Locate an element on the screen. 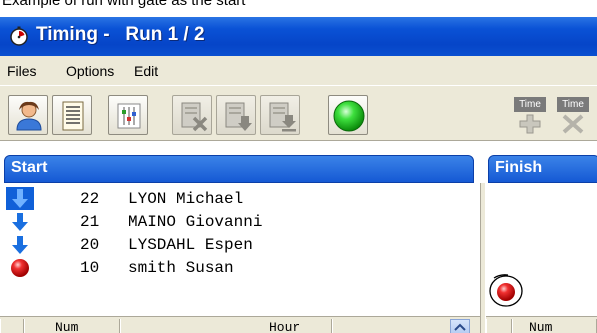  cross-icon is located at coordinates (573, 124).